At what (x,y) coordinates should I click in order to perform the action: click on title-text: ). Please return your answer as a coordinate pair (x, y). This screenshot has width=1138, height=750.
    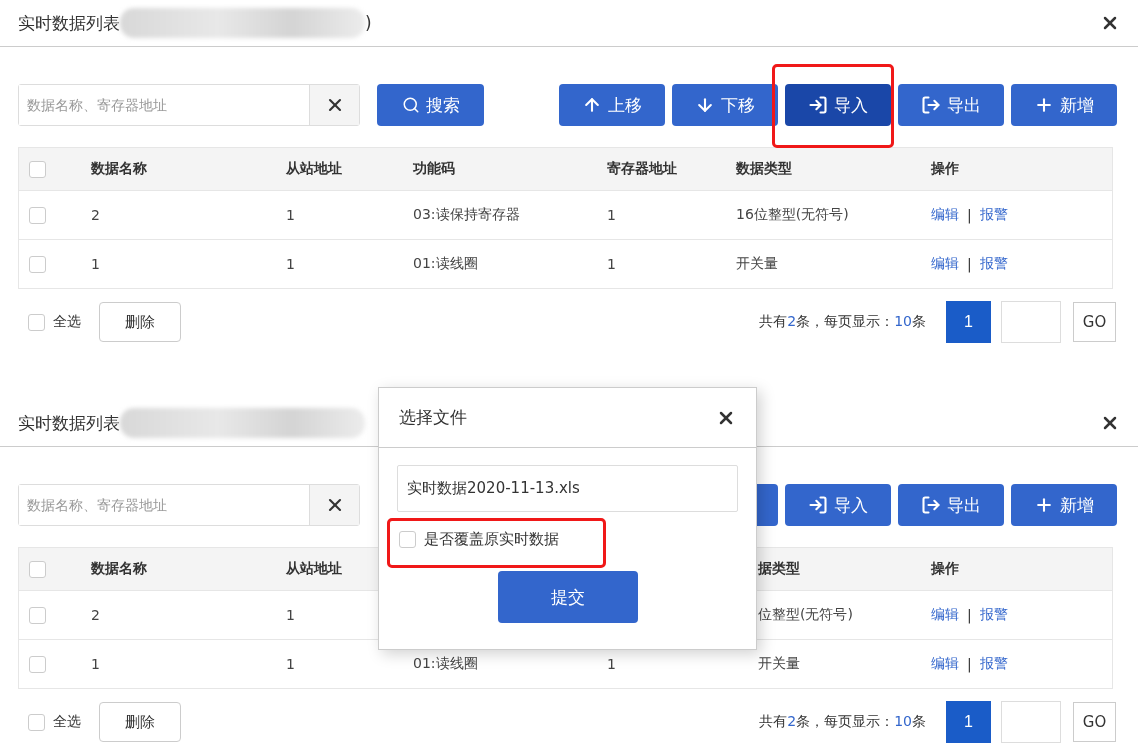
    Looking at the image, I should click on (368, 23).